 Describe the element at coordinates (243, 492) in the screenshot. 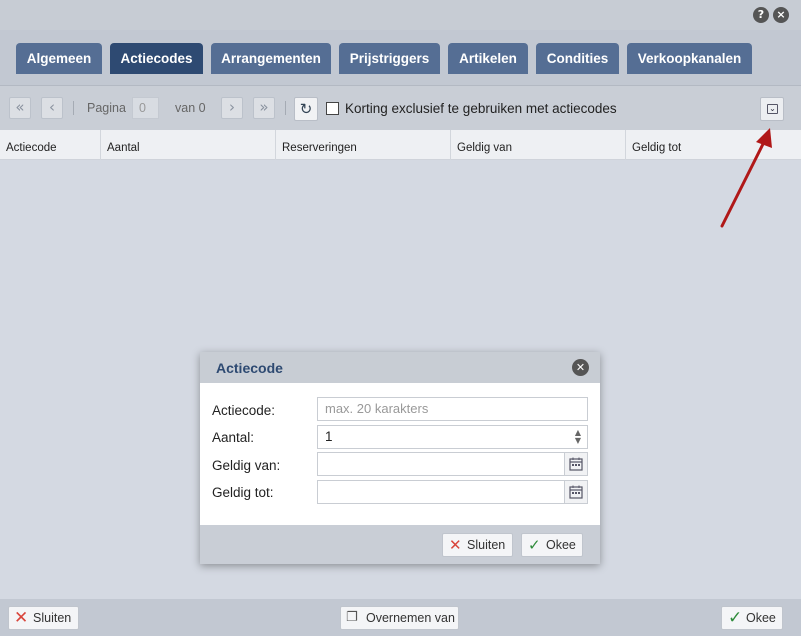

I see `valid-to-label: Geldig tot:` at that location.